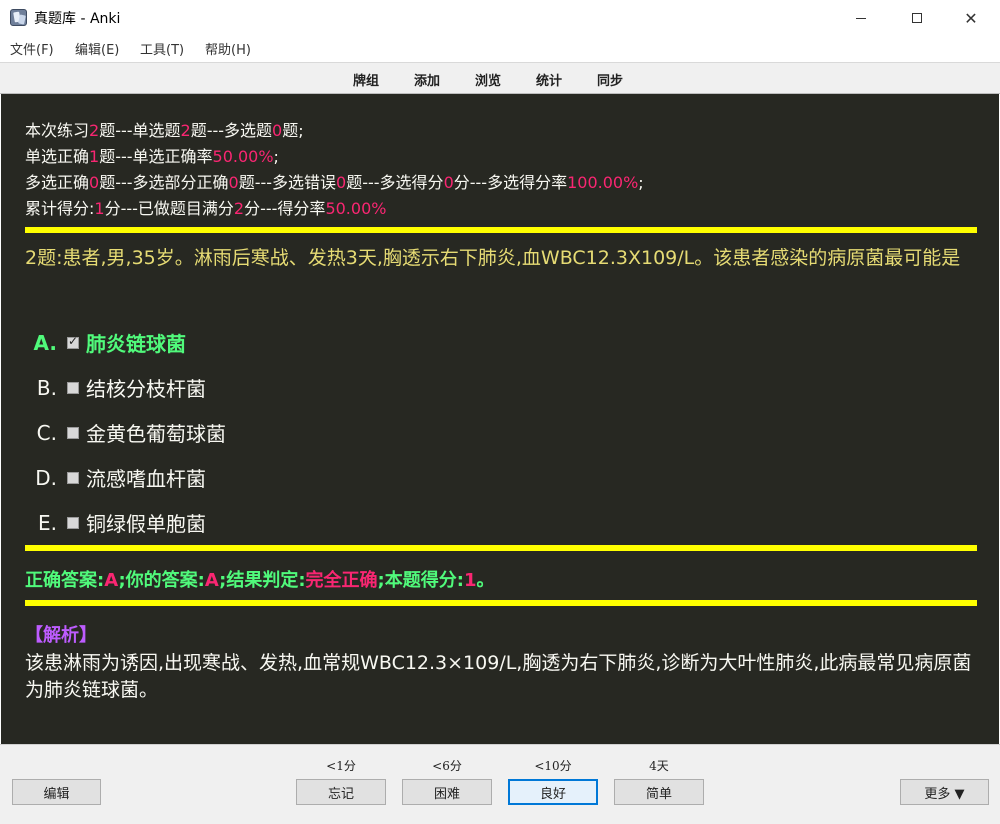 The width and height of the screenshot is (1000, 824). I want to click on option-e: E. 铜绿假单胞菌, so click(125, 522).